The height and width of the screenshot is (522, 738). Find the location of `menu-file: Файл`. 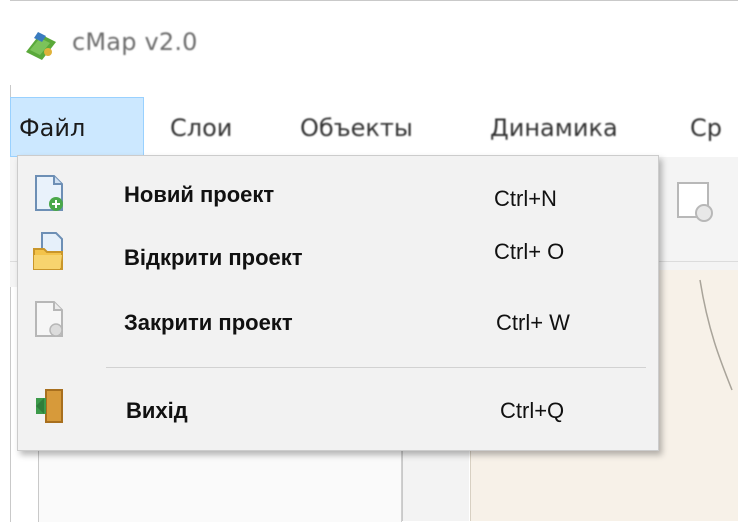

menu-file: Файл is located at coordinates (77, 127).